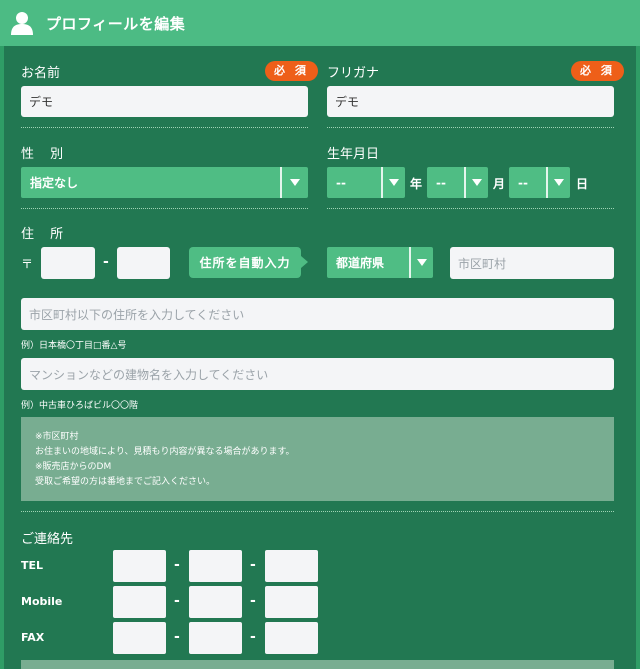 The height and width of the screenshot is (669, 640). Describe the element at coordinates (597, 71) in the screenshot. I see `furigana-required-badge: 必 須` at that location.